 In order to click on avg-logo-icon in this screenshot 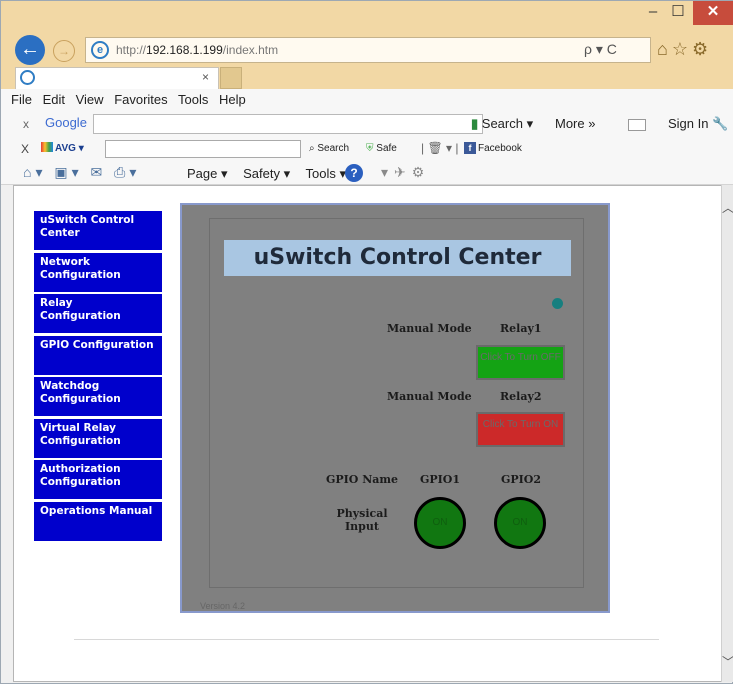, I will do `click(47, 147)`.